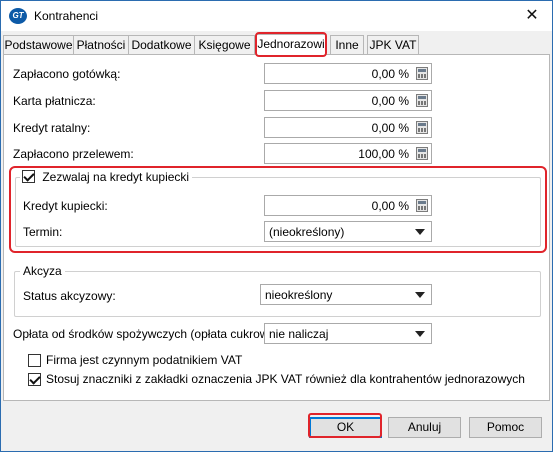 Image resolution: width=553 pixels, height=452 pixels. What do you see at coordinates (28, 177) in the screenshot?
I see `credit-checkbox` at bounding box center [28, 177].